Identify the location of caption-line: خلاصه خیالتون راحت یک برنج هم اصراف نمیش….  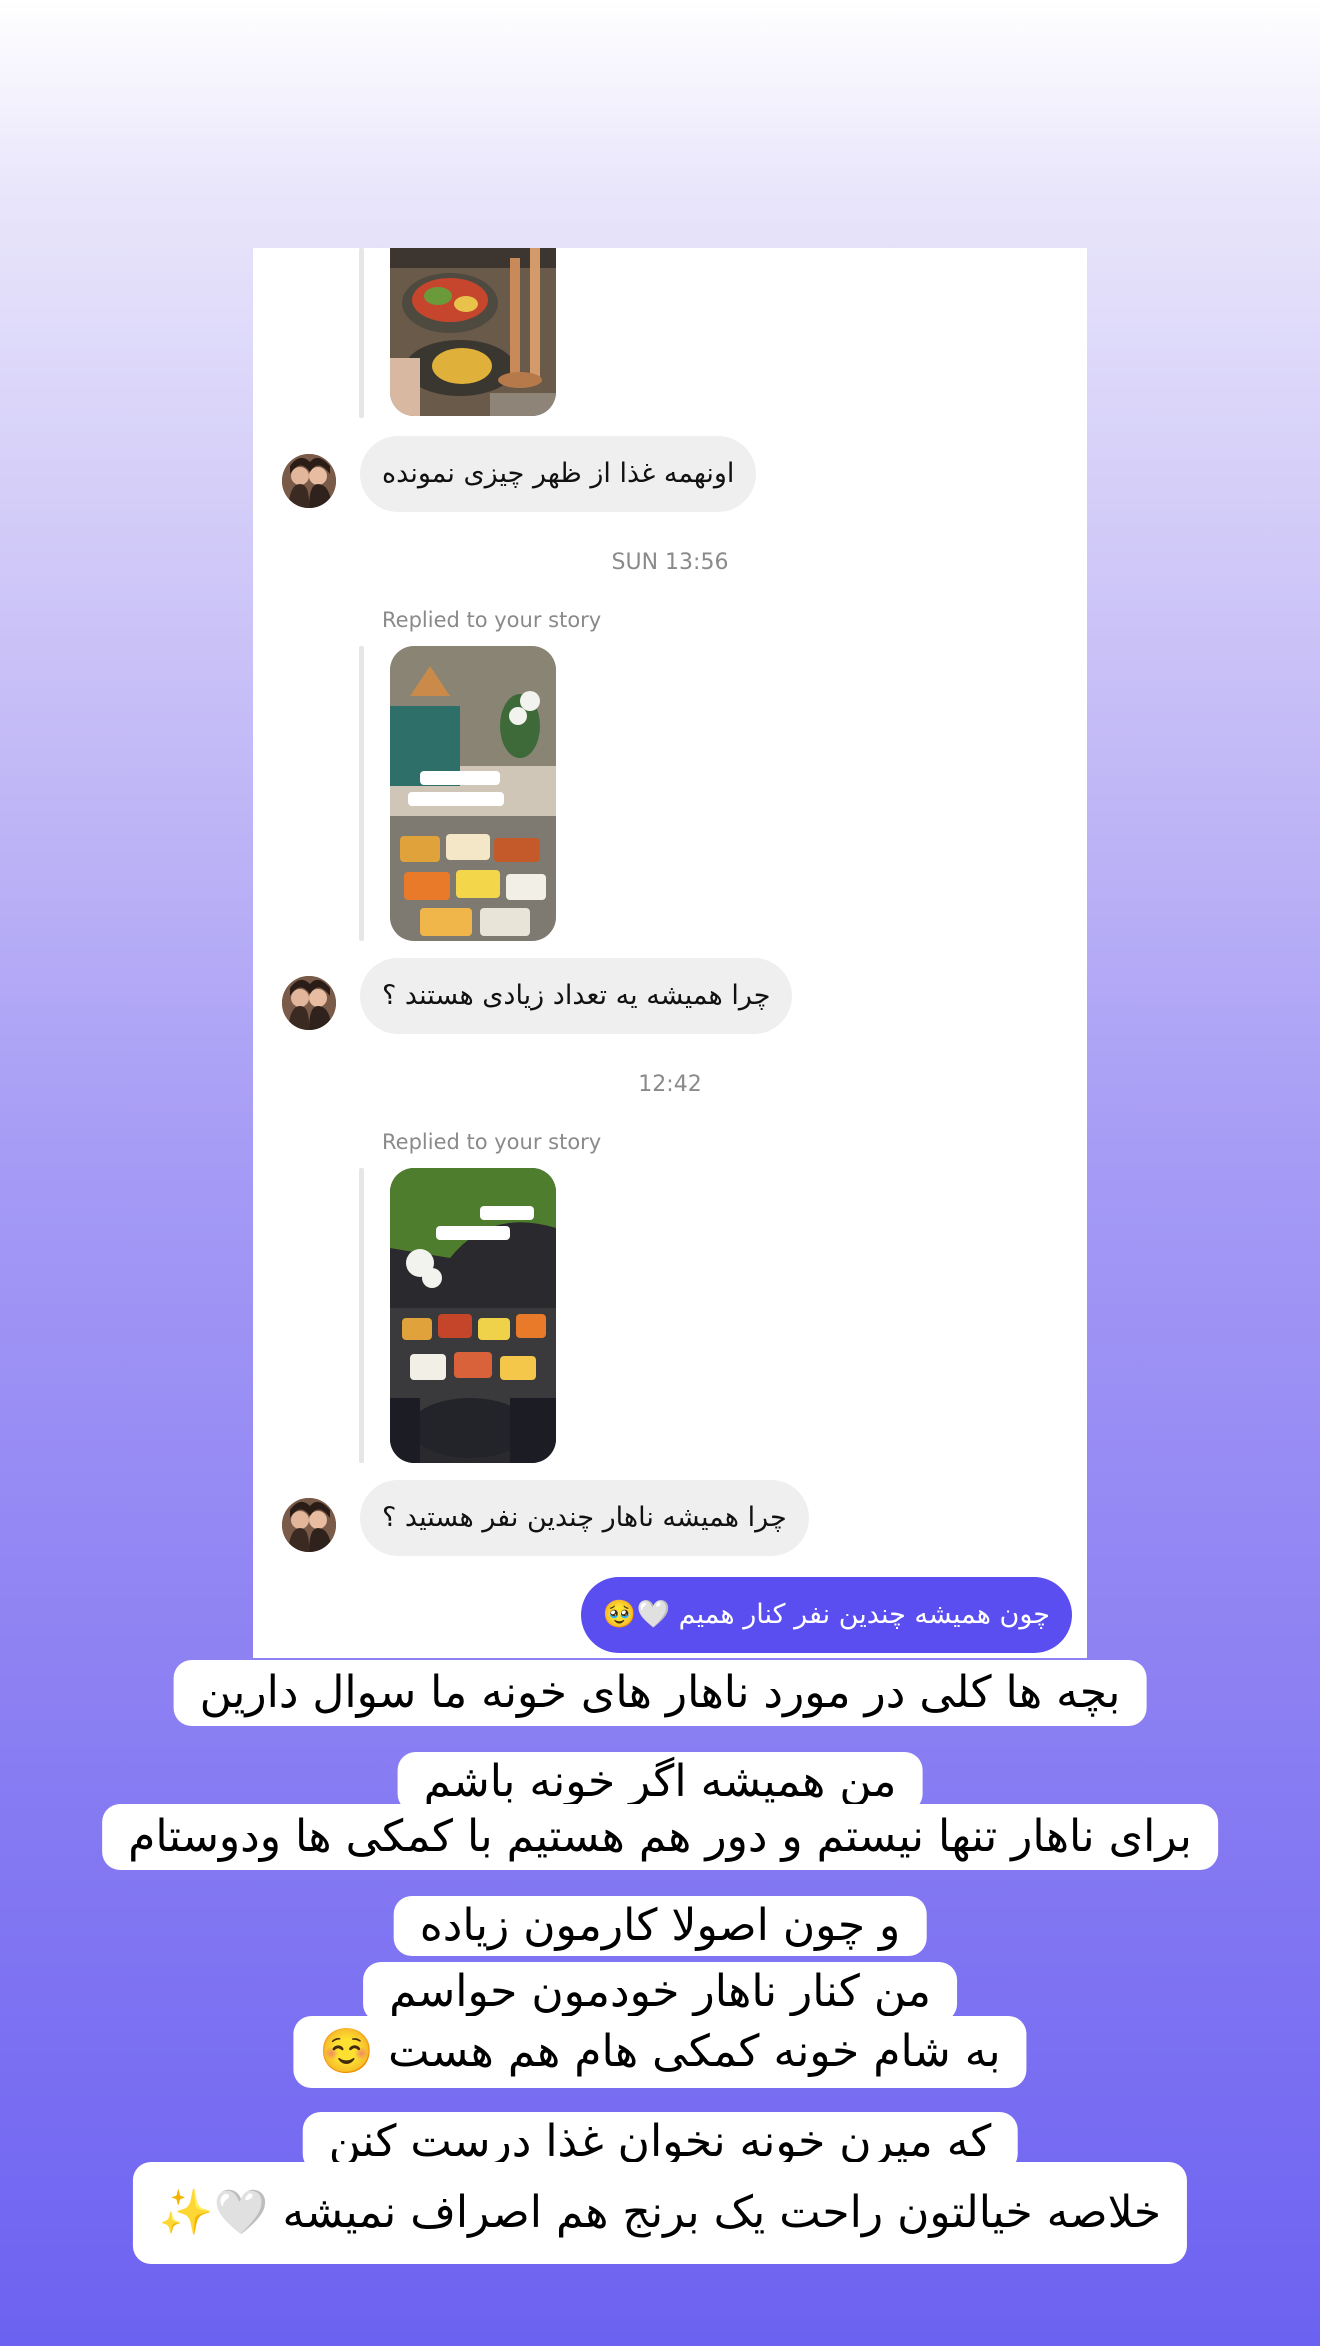
(660, 2213).